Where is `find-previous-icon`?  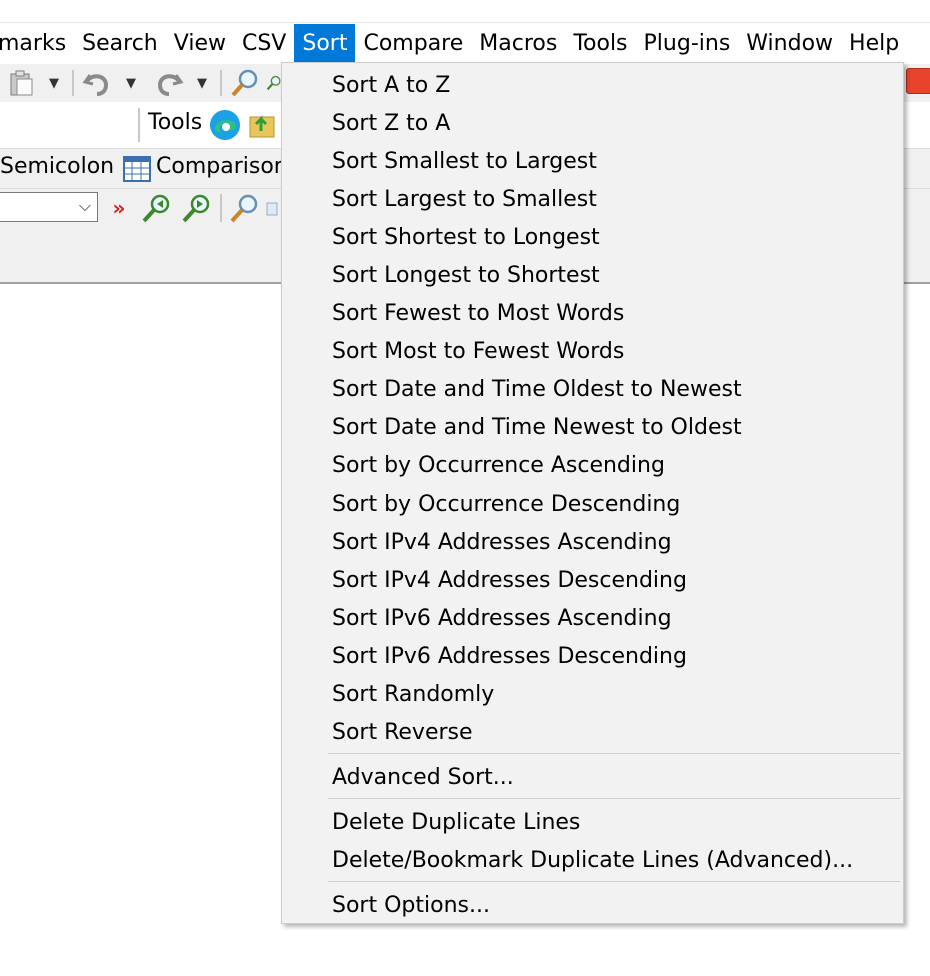 find-previous-icon is located at coordinates (157, 208).